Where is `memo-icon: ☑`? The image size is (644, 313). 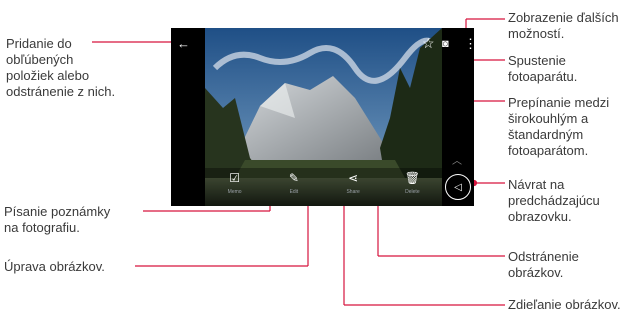
memo-icon: ☑ is located at coordinates (234, 178).